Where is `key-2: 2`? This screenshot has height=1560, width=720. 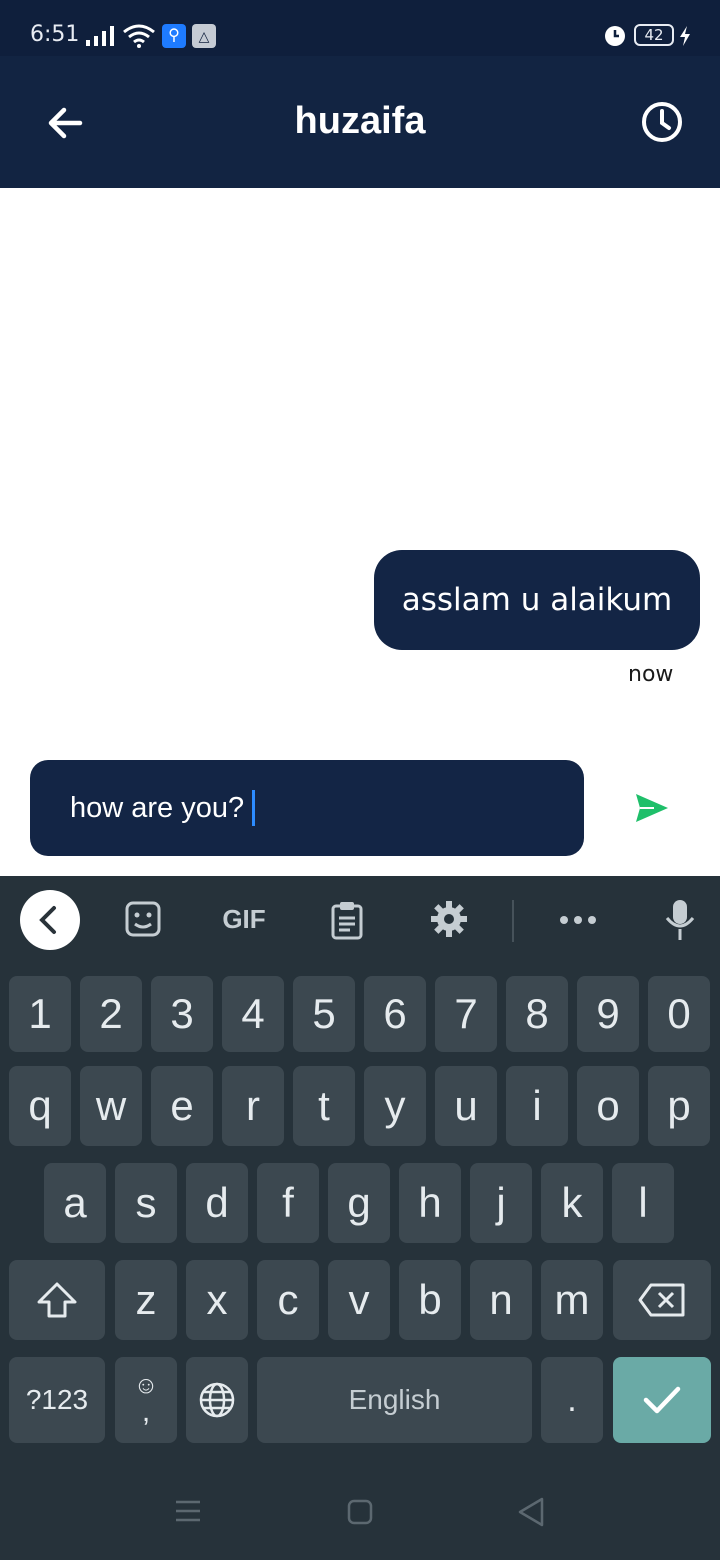 key-2: 2 is located at coordinates (111, 1014).